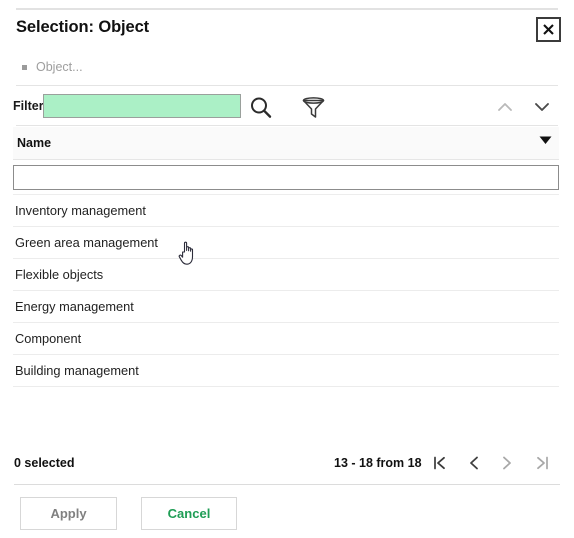 Image resolution: width=574 pixels, height=538 pixels. Describe the element at coordinates (286, 371) in the screenshot. I see `table-row: Building management` at that location.